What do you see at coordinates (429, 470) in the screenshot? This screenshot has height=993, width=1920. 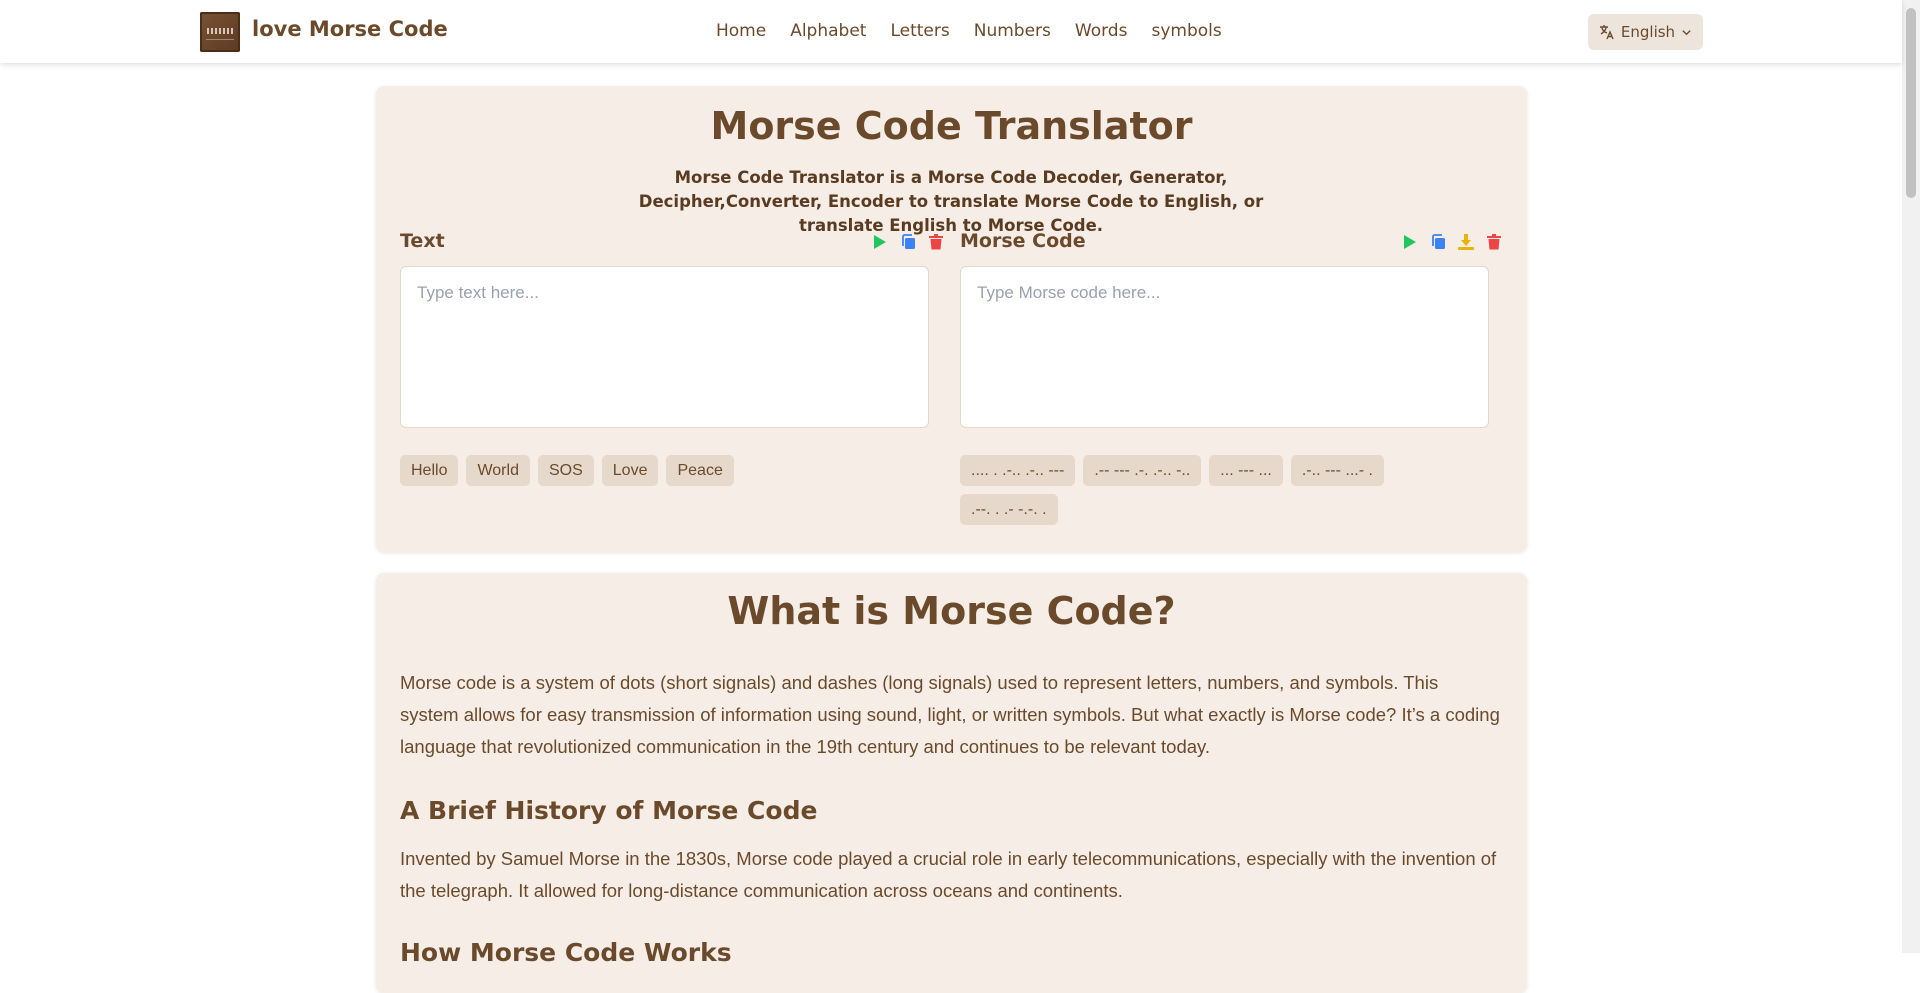 I see `example-chip: Hello` at bounding box center [429, 470].